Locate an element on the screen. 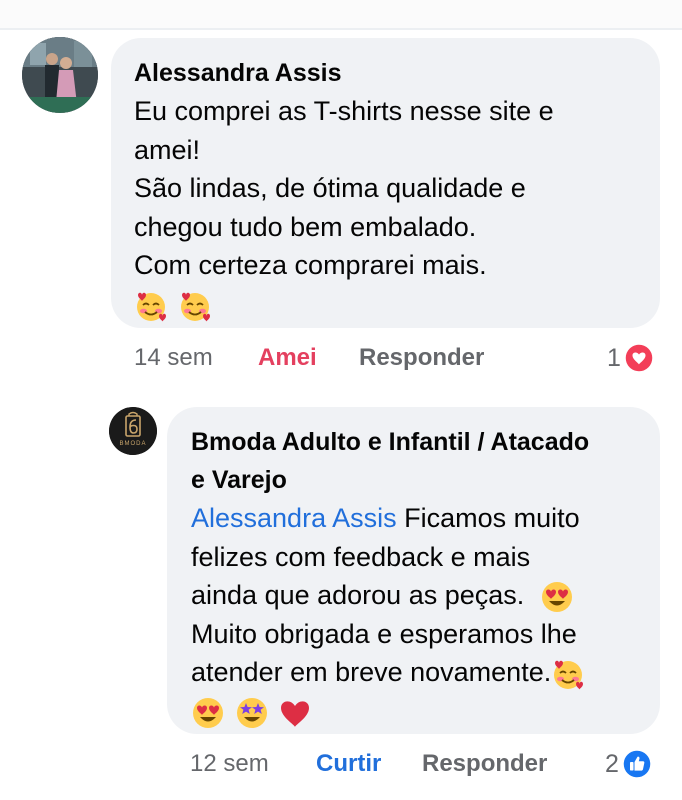 The height and width of the screenshot is (800, 682). reply-line: ainda que adorou as peças. is located at coordinates (413, 595).